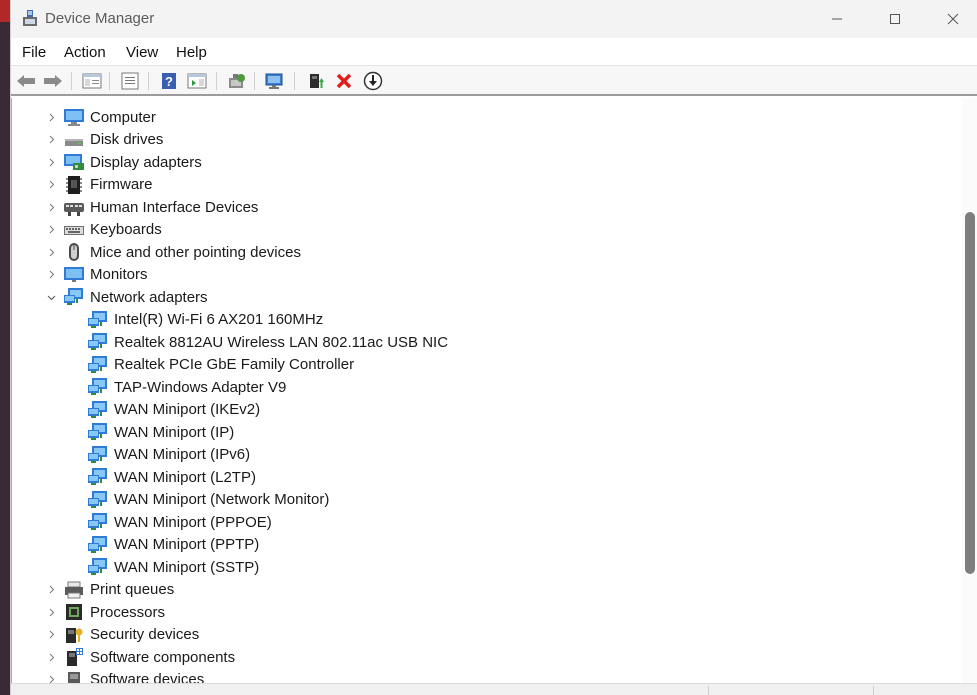  What do you see at coordinates (160, 207) in the screenshot?
I see `tree-category: Human Interface Devices` at bounding box center [160, 207].